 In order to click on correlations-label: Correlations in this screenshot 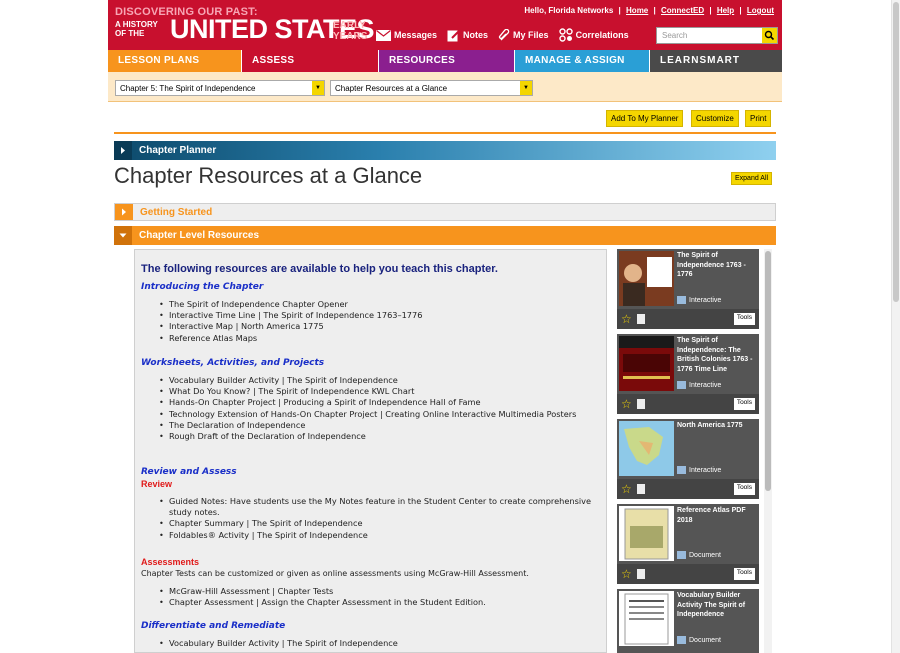, I will do `click(602, 35)`.